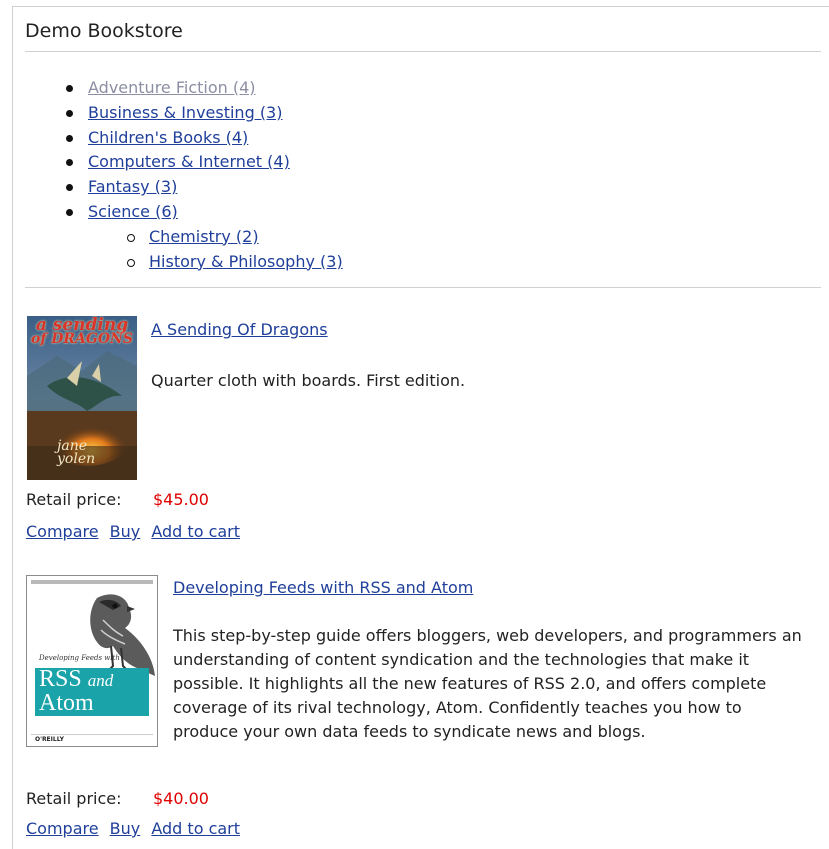 This screenshot has width=829, height=849. What do you see at coordinates (185, 113) in the screenshot?
I see `category-link-business-investing: Business & Investing (3)` at bounding box center [185, 113].